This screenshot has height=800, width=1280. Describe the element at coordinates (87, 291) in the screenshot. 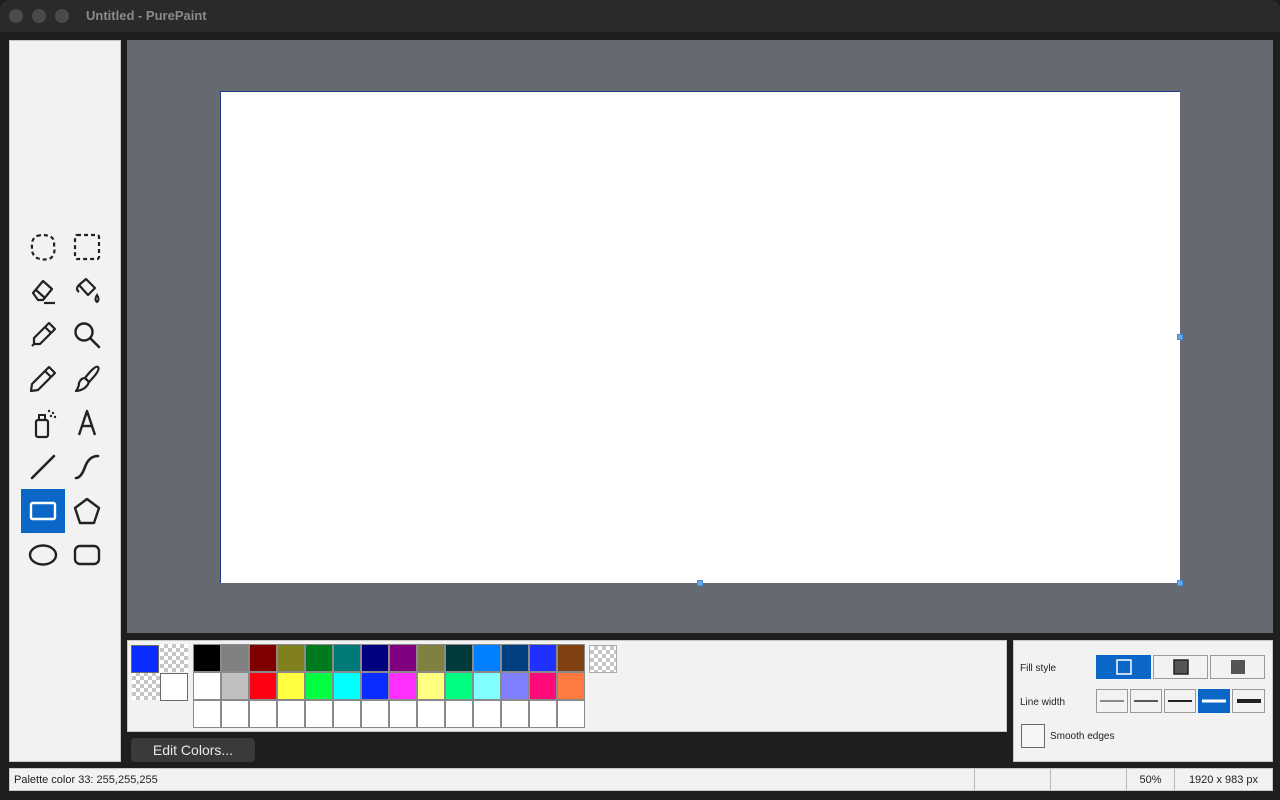

I see `fill-bucket-tool` at that location.